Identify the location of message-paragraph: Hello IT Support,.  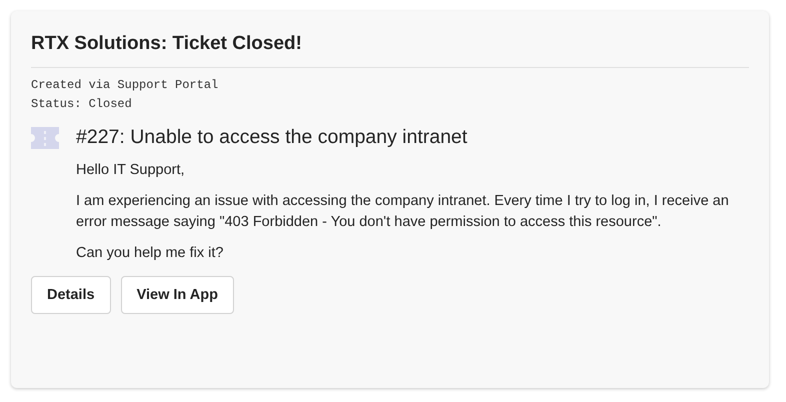
(131, 170).